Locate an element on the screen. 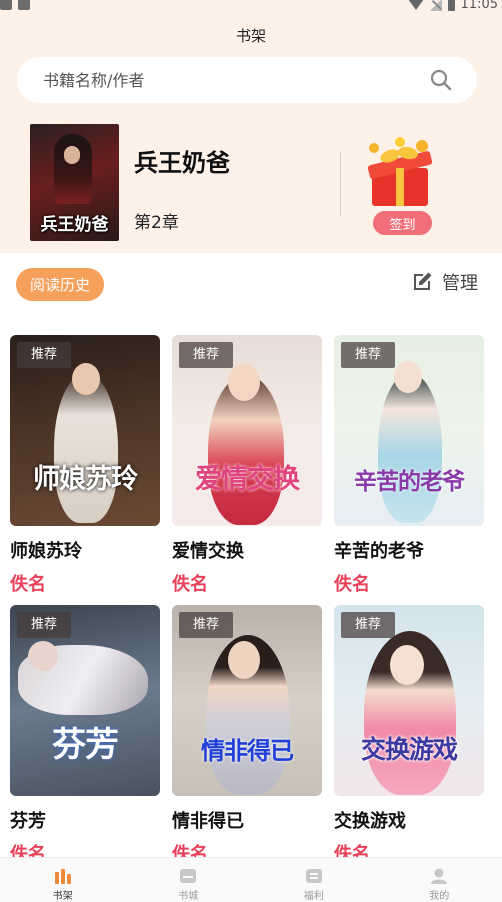 This screenshot has width=502, height=902. book-cover: 推荐 爱情交换 is located at coordinates (247, 430).